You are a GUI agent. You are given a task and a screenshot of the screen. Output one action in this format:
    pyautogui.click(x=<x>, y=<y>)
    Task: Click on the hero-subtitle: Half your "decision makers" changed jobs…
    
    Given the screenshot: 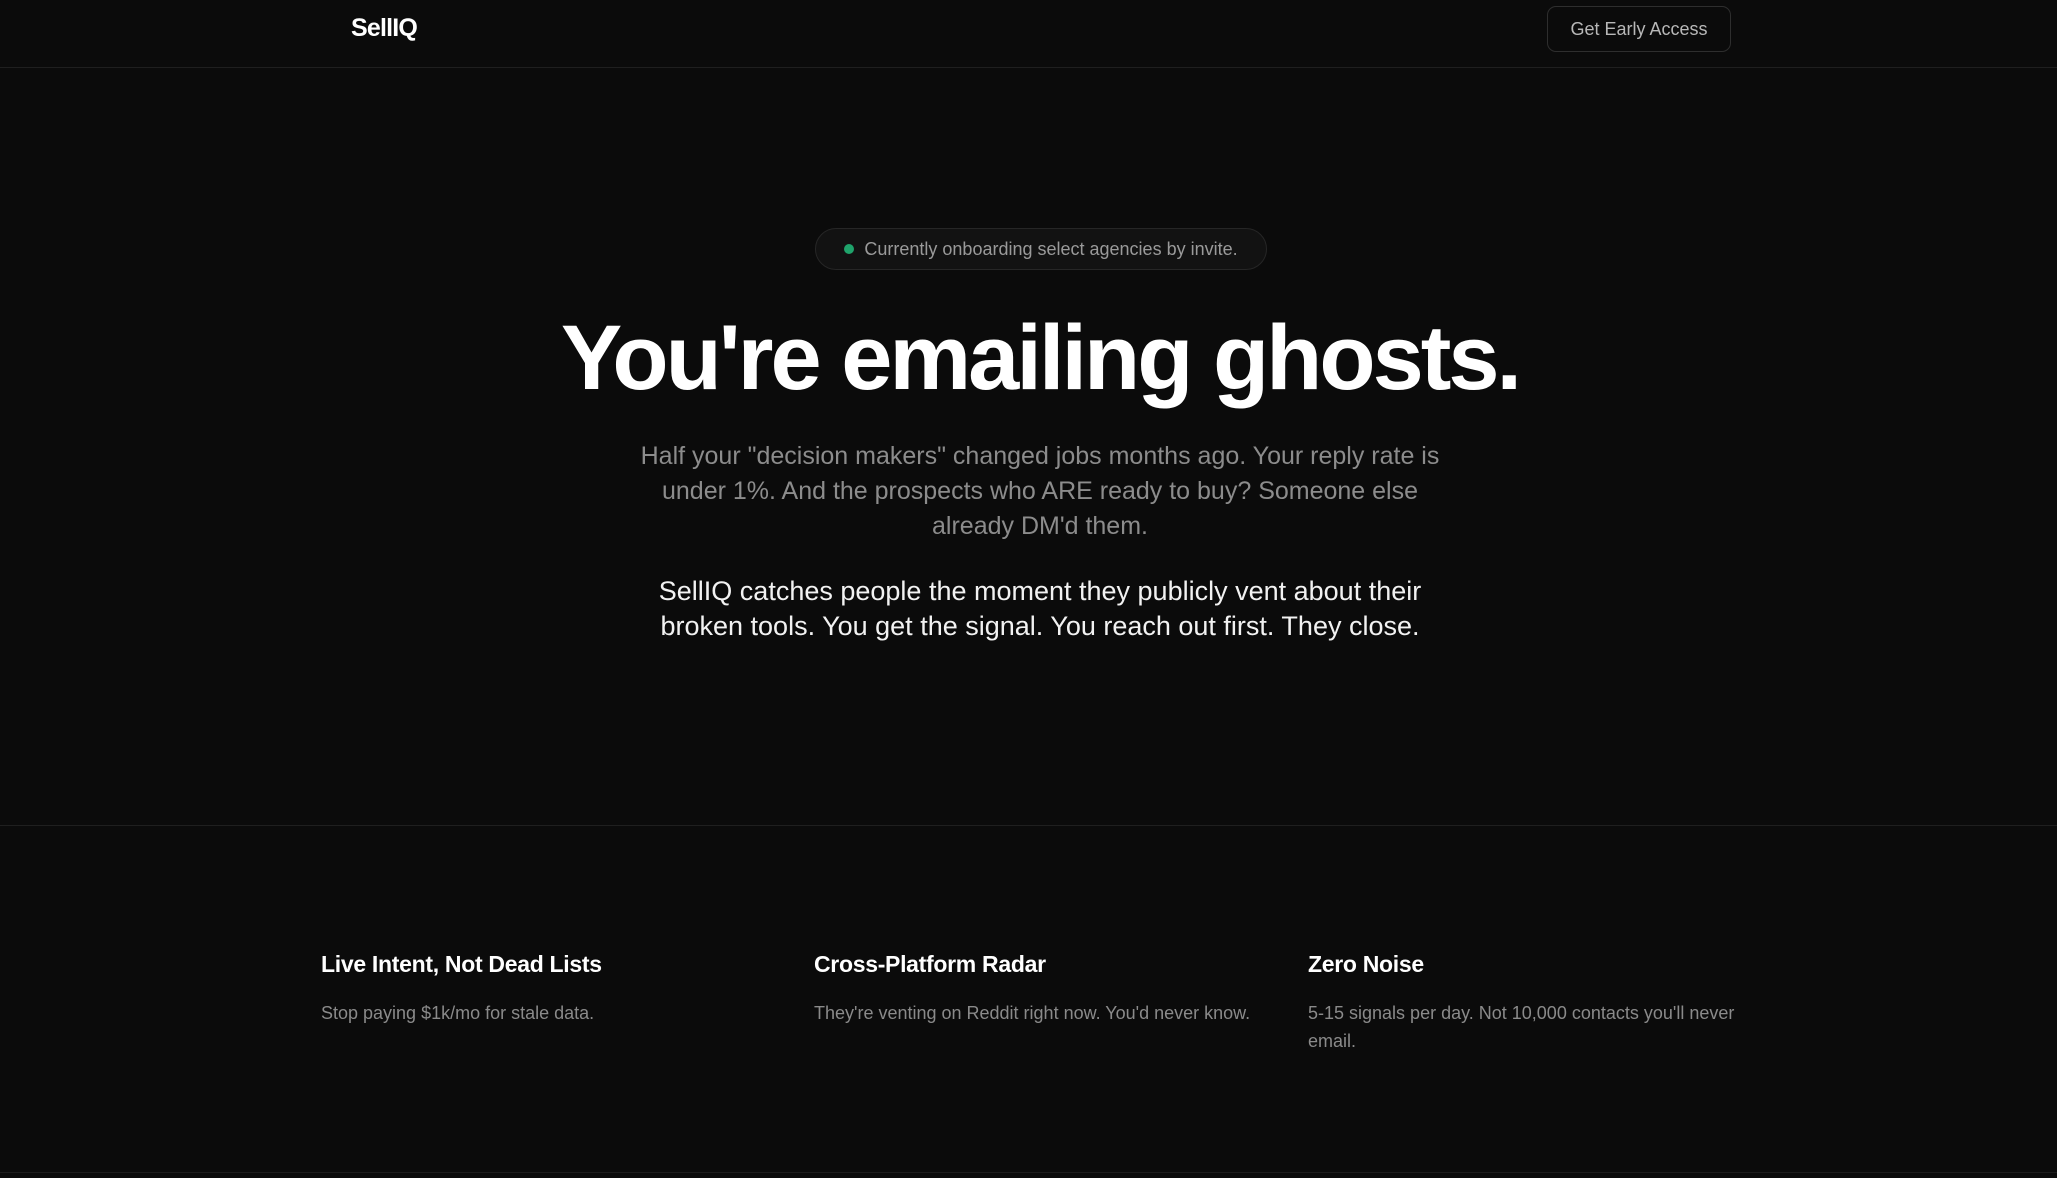 What is the action you would take?
    pyautogui.click(x=1040, y=491)
    